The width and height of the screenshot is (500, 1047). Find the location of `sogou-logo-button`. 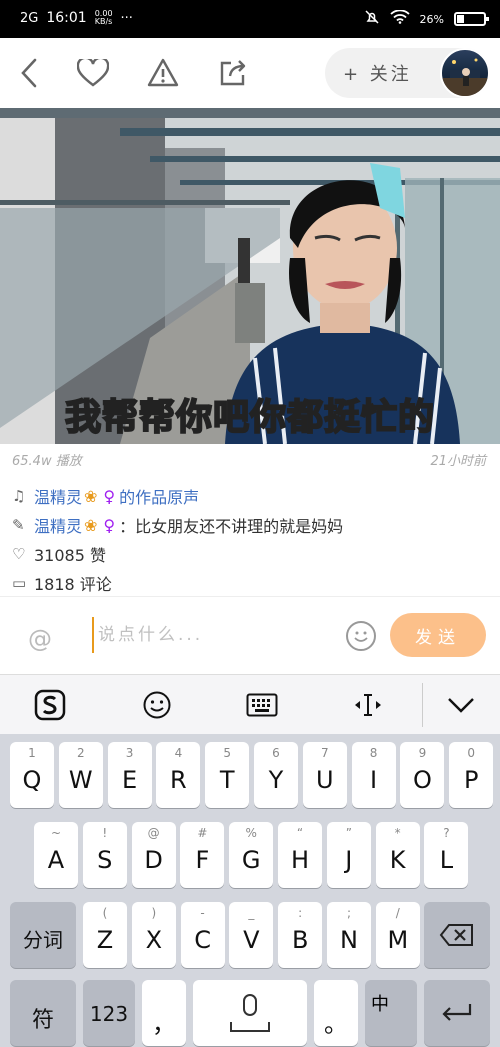

sogou-logo-button is located at coordinates (50, 705).